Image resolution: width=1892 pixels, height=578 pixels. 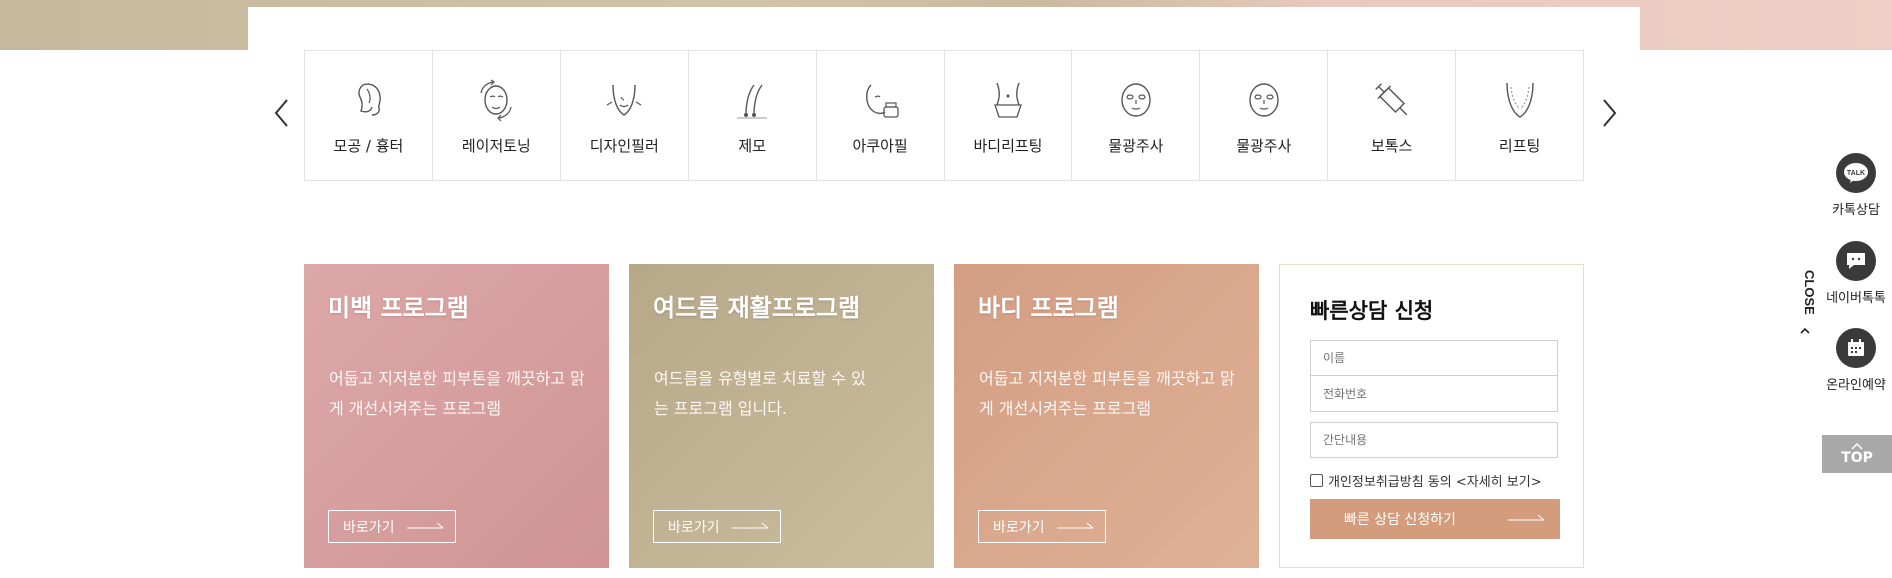 What do you see at coordinates (1434, 440) in the screenshot?
I see `message-input` at bounding box center [1434, 440].